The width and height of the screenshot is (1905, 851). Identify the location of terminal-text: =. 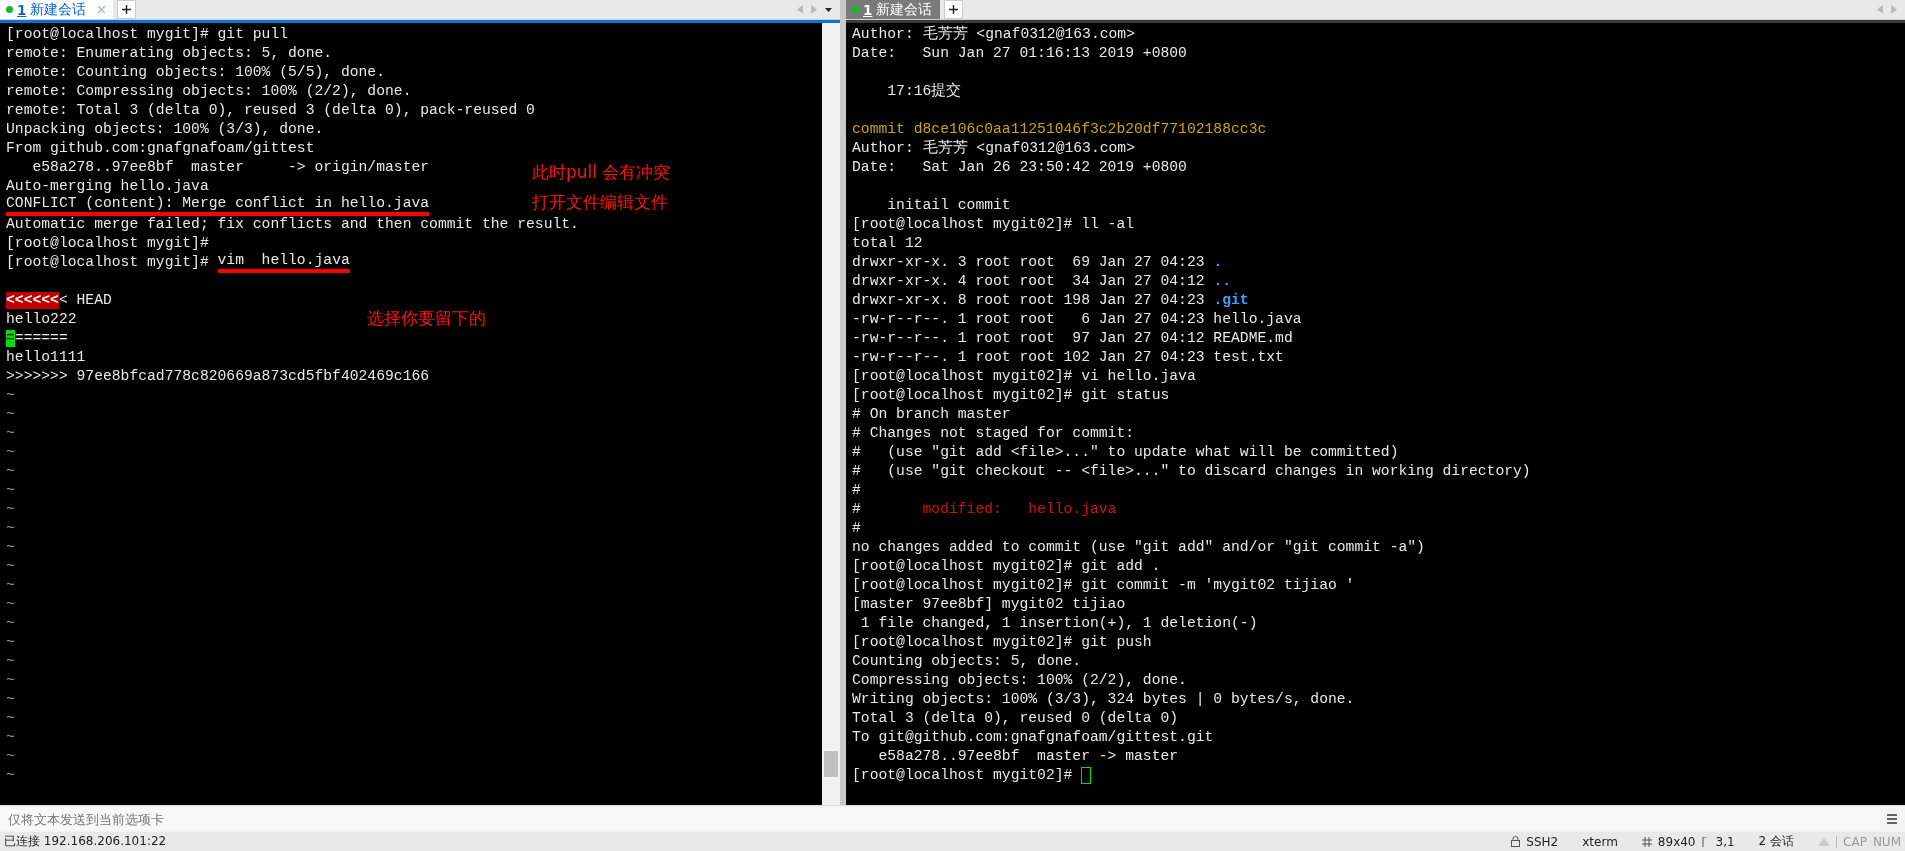
(10, 338).